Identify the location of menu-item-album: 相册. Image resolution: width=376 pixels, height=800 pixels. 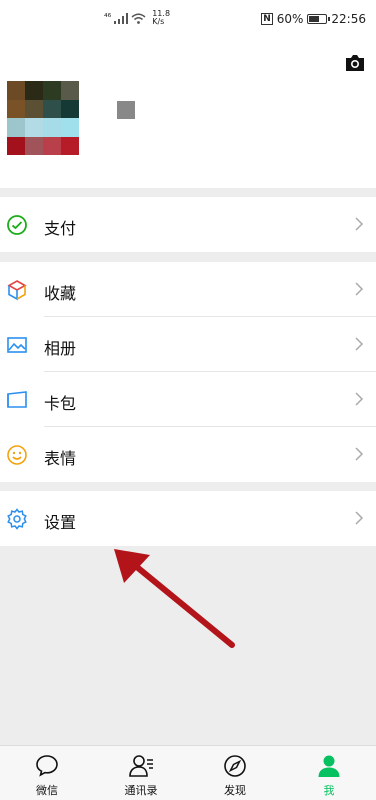
(188, 344).